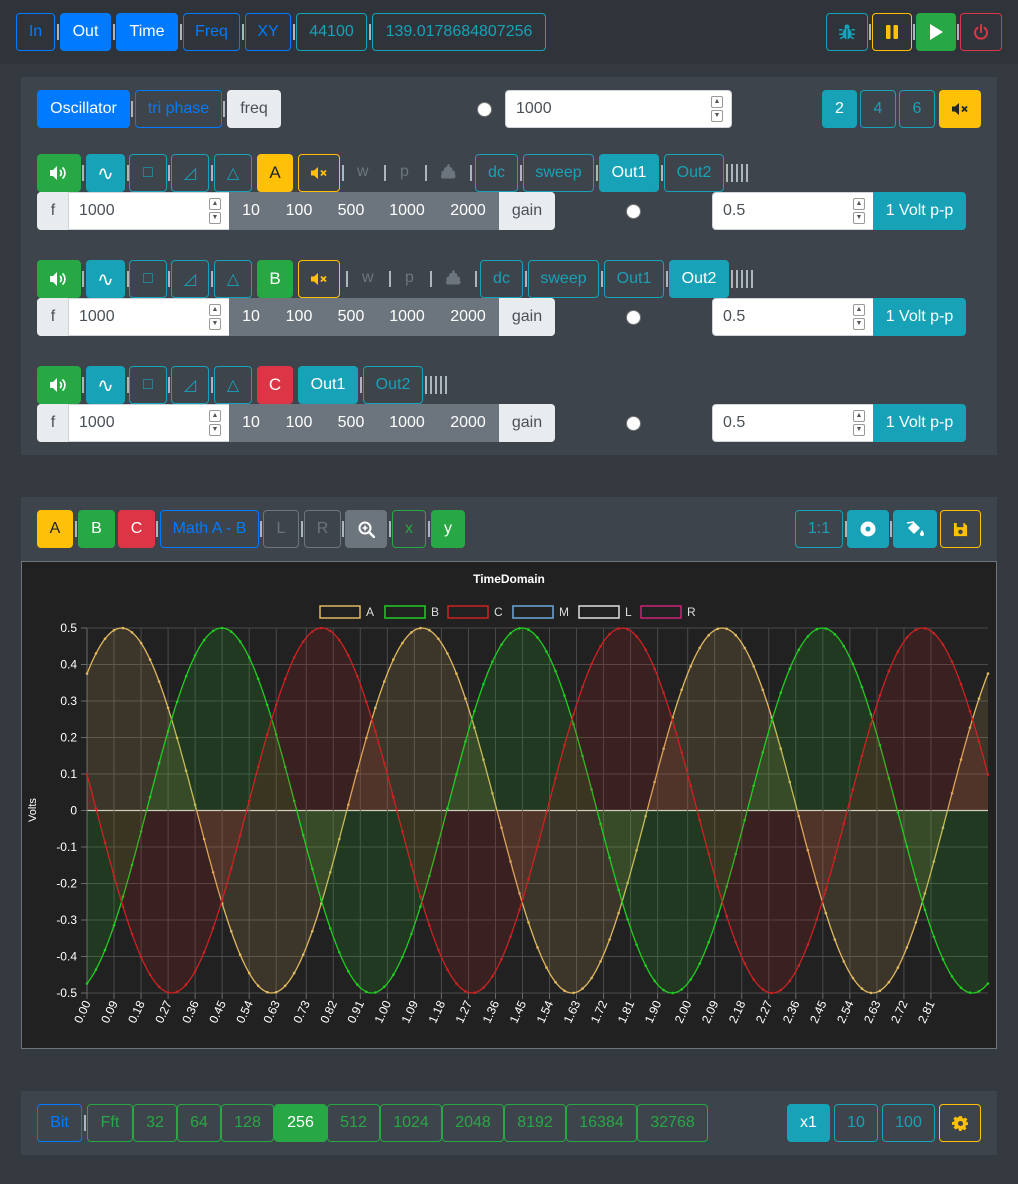 The height and width of the screenshot is (1184, 1018). What do you see at coordinates (190, 173) in the screenshot?
I see `channel-a-sawtooth-button: ◿` at bounding box center [190, 173].